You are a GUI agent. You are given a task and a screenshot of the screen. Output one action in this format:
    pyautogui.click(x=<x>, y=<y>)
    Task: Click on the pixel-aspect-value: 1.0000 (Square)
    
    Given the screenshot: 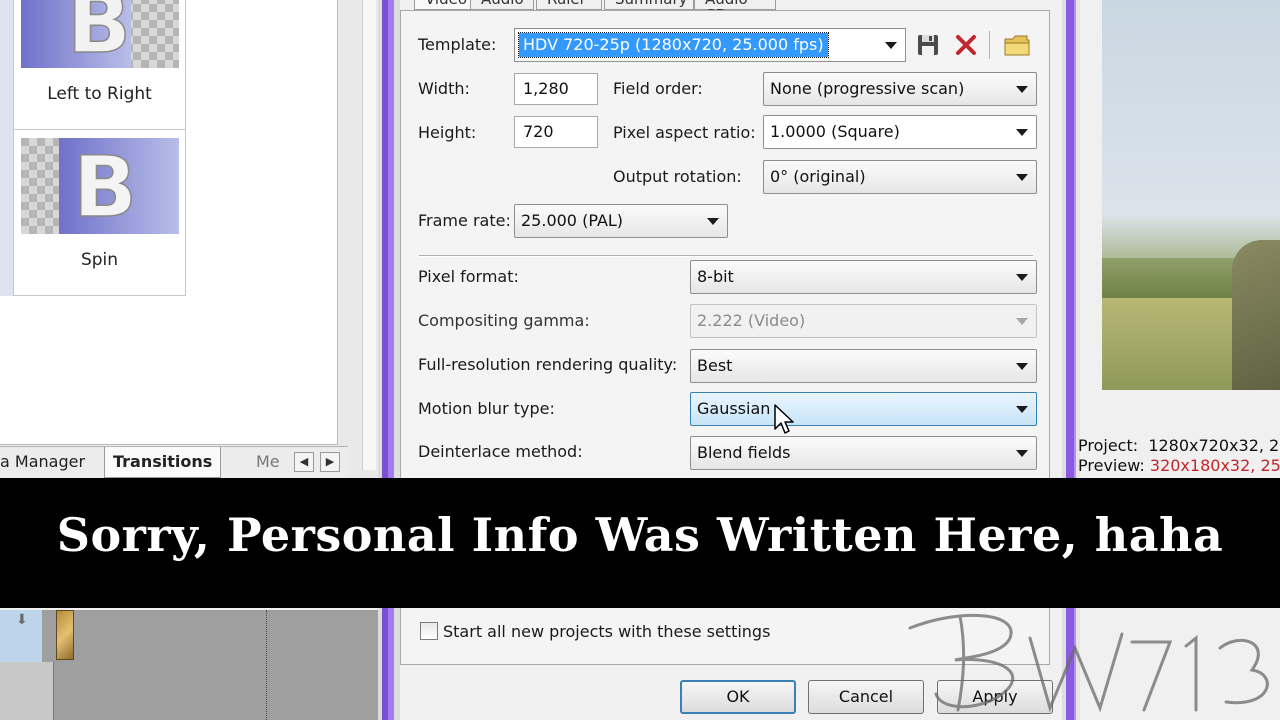 What is the action you would take?
    pyautogui.click(x=835, y=131)
    